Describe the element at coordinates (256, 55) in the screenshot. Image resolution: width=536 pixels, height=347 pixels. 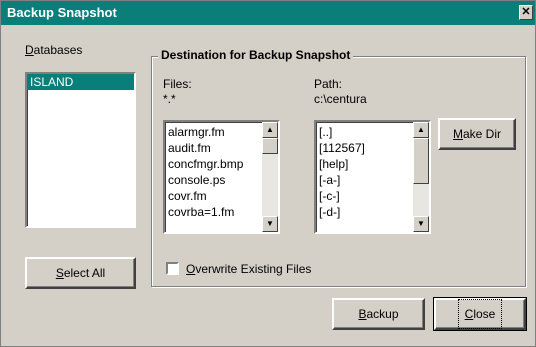
I see `destination-group-title: Destination for Backup Snapshot` at that location.